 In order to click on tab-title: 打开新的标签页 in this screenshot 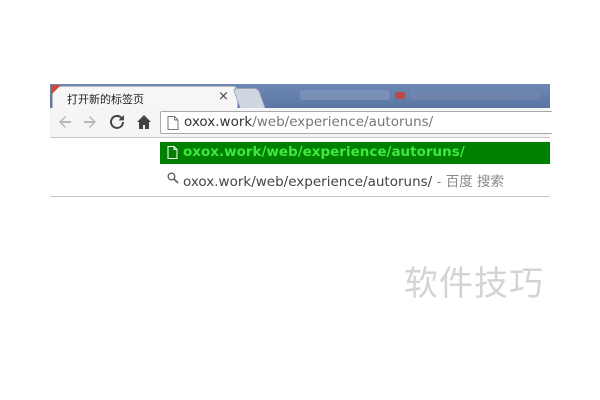, I will do `click(105, 99)`.